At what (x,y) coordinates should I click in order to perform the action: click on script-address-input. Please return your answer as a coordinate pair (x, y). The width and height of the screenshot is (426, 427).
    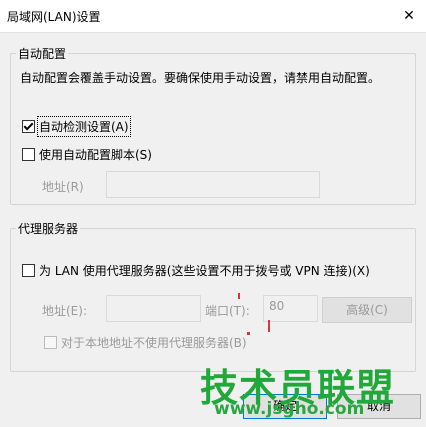
    Looking at the image, I should click on (213, 184).